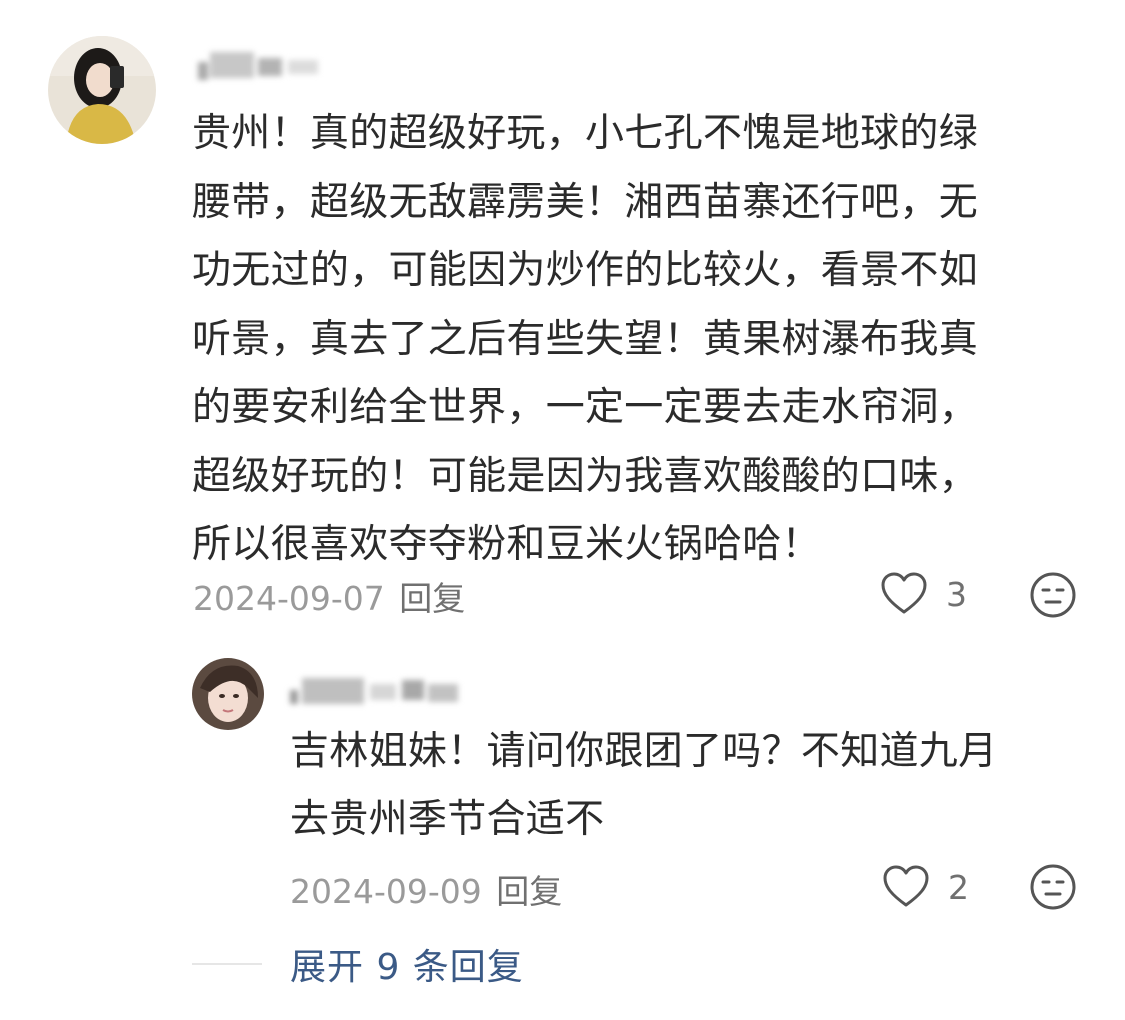 This screenshot has height=1020, width=1125. I want to click on reply-like-button: 2, so click(925, 887).